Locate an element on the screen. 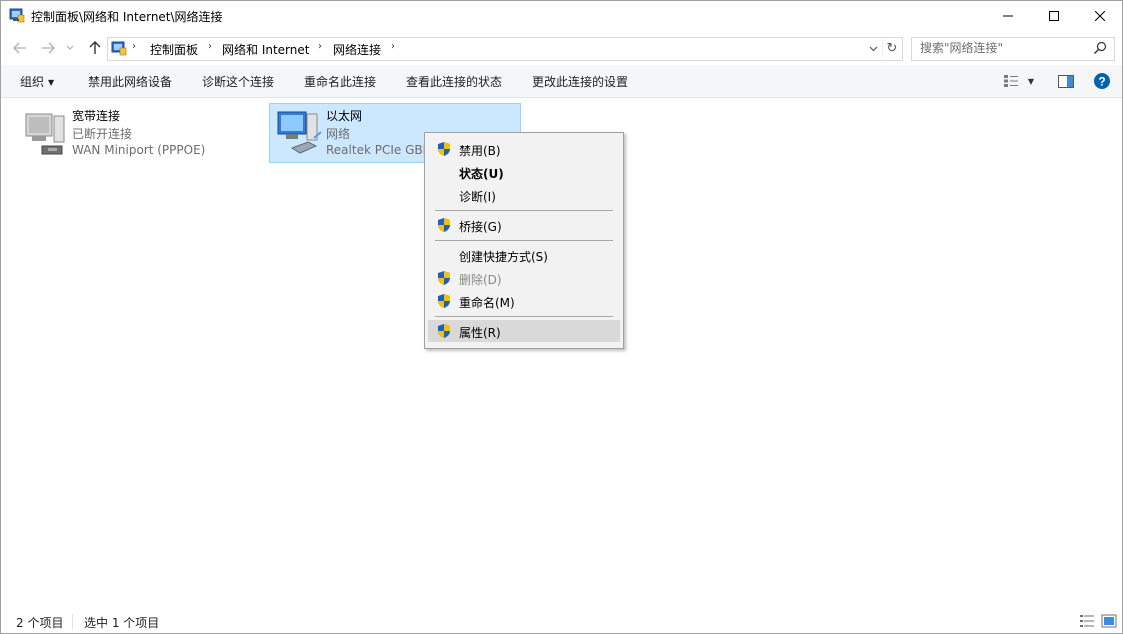 This screenshot has width=1123, height=634. menu-item-rename: 重命名(M) is located at coordinates (524, 301).